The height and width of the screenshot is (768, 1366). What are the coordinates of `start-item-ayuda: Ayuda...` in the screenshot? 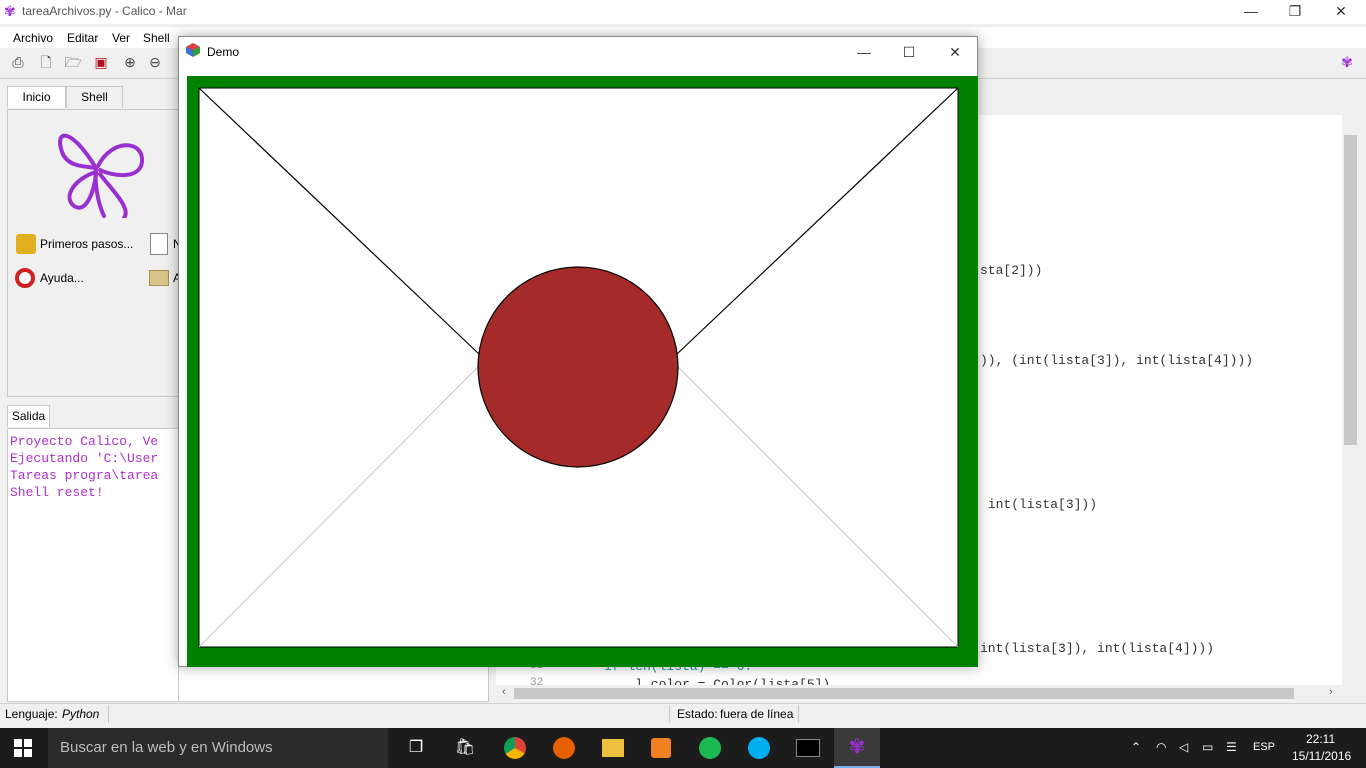 It's located at (62, 278).